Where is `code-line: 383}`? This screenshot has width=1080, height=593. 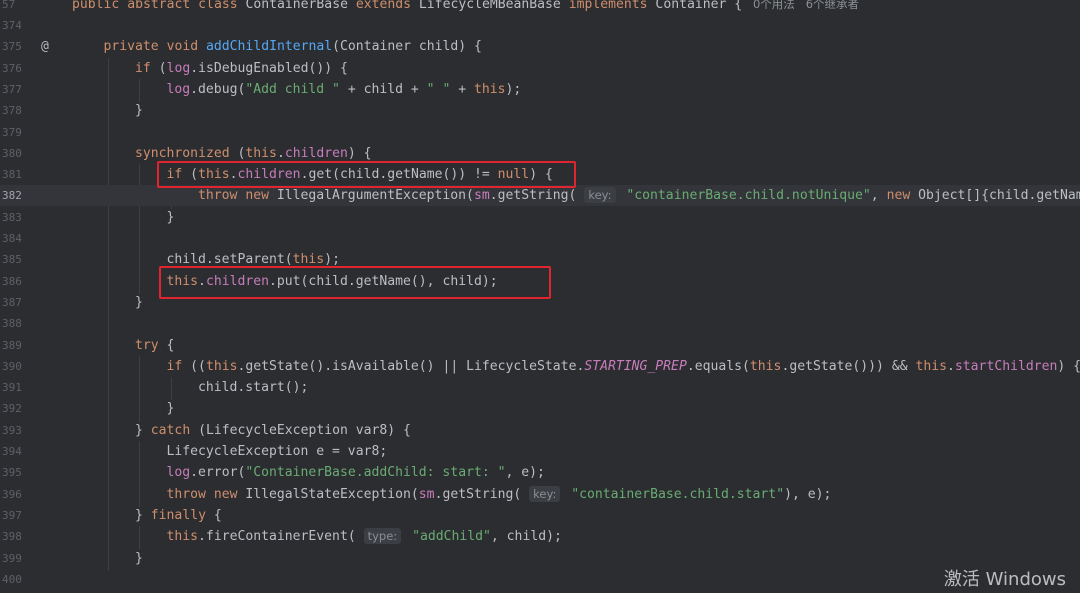
code-line: 383} is located at coordinates (540, 217).